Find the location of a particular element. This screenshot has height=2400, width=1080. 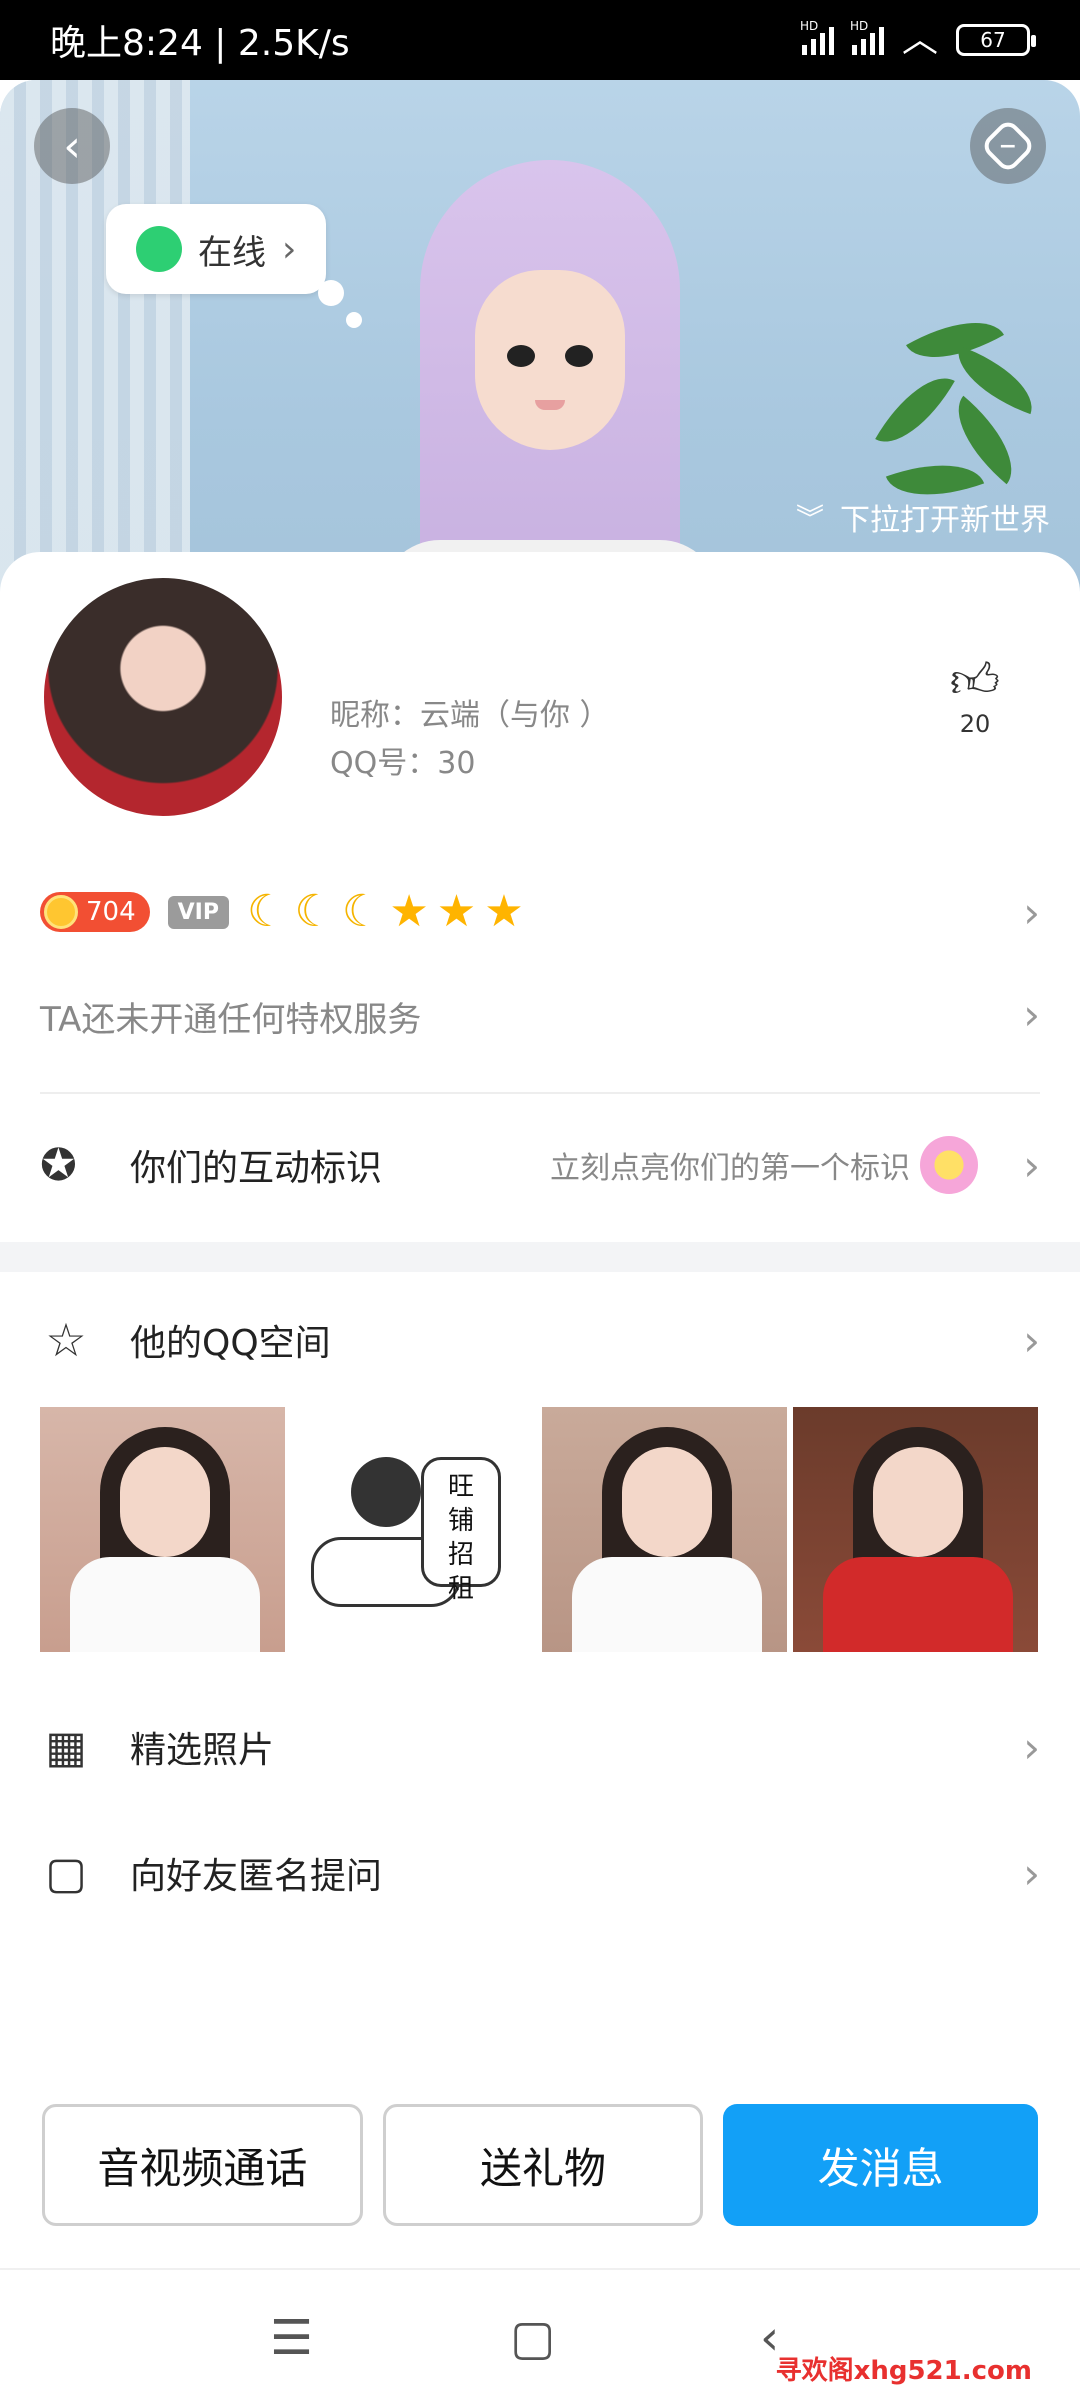

more-button: − is located at coordinates (1008, 146).